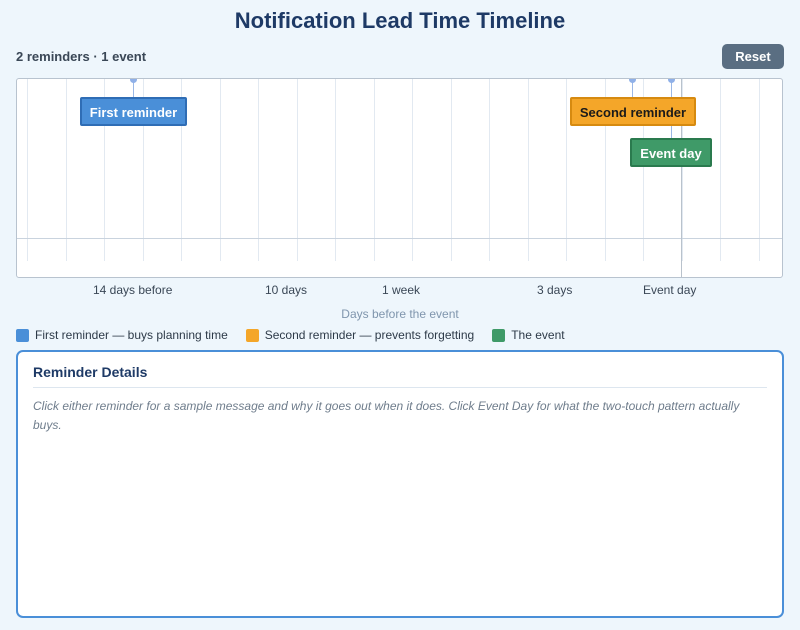 This screenshot has width=800, height=630. Describe the element at coordinates (399, 238) in the screenshot. I see `timeline-baseline` at that location.